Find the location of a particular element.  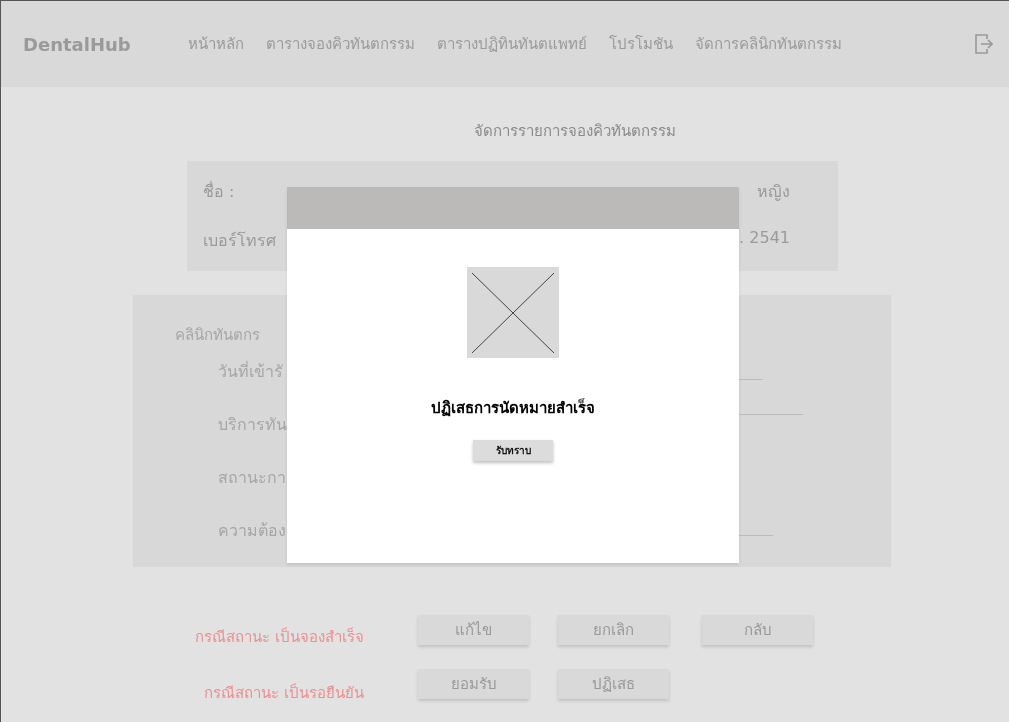

nav-link: โปรโมชัน is located at coordinates (641, 44).